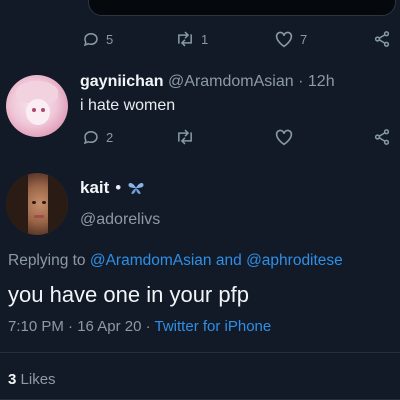 This screenshot has width=400, height=400. I want to click on mention-and: and, so click(228, 260).